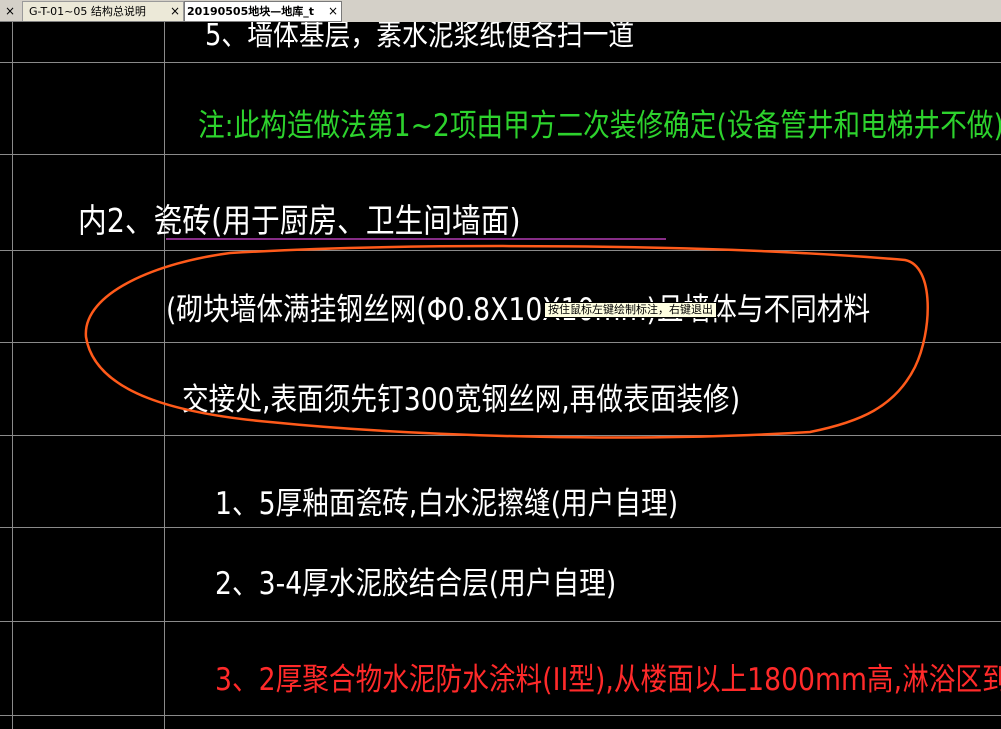 The width and height of the screenshot is (1001, 729). I want to click on tab-structure-notes: G-T-01~05 结构总说明 ×, so click(103, 11).